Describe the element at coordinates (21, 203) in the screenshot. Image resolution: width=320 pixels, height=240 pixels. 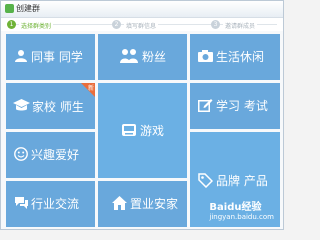
I see `chat-bubbles-icon` at that location.